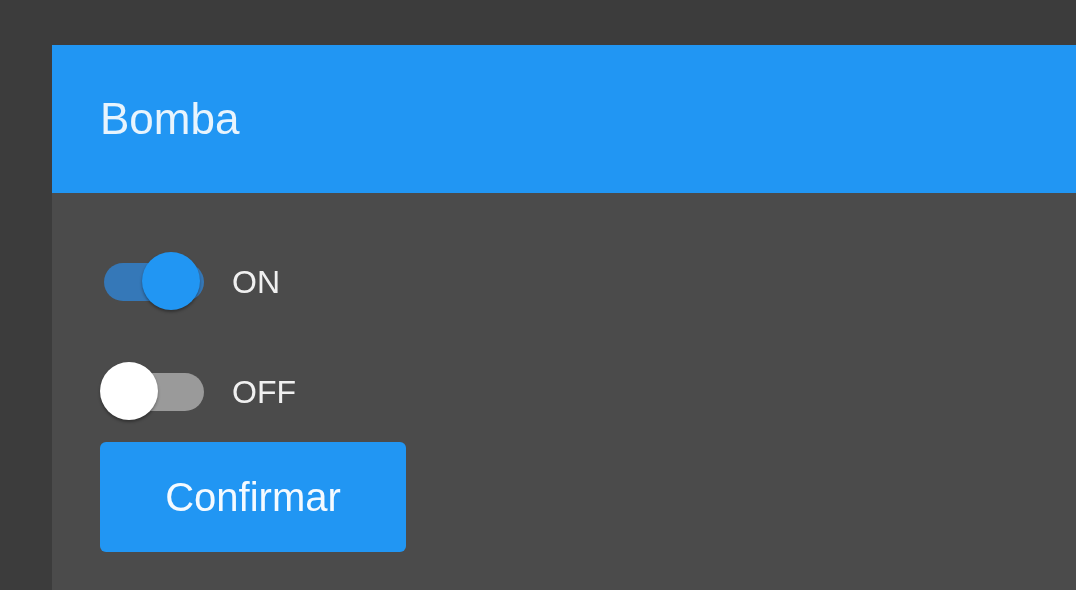 Image resolution: width=1076 pixels, height=590 pixels. I want to click on switch-label: ON, so click(256, 282).